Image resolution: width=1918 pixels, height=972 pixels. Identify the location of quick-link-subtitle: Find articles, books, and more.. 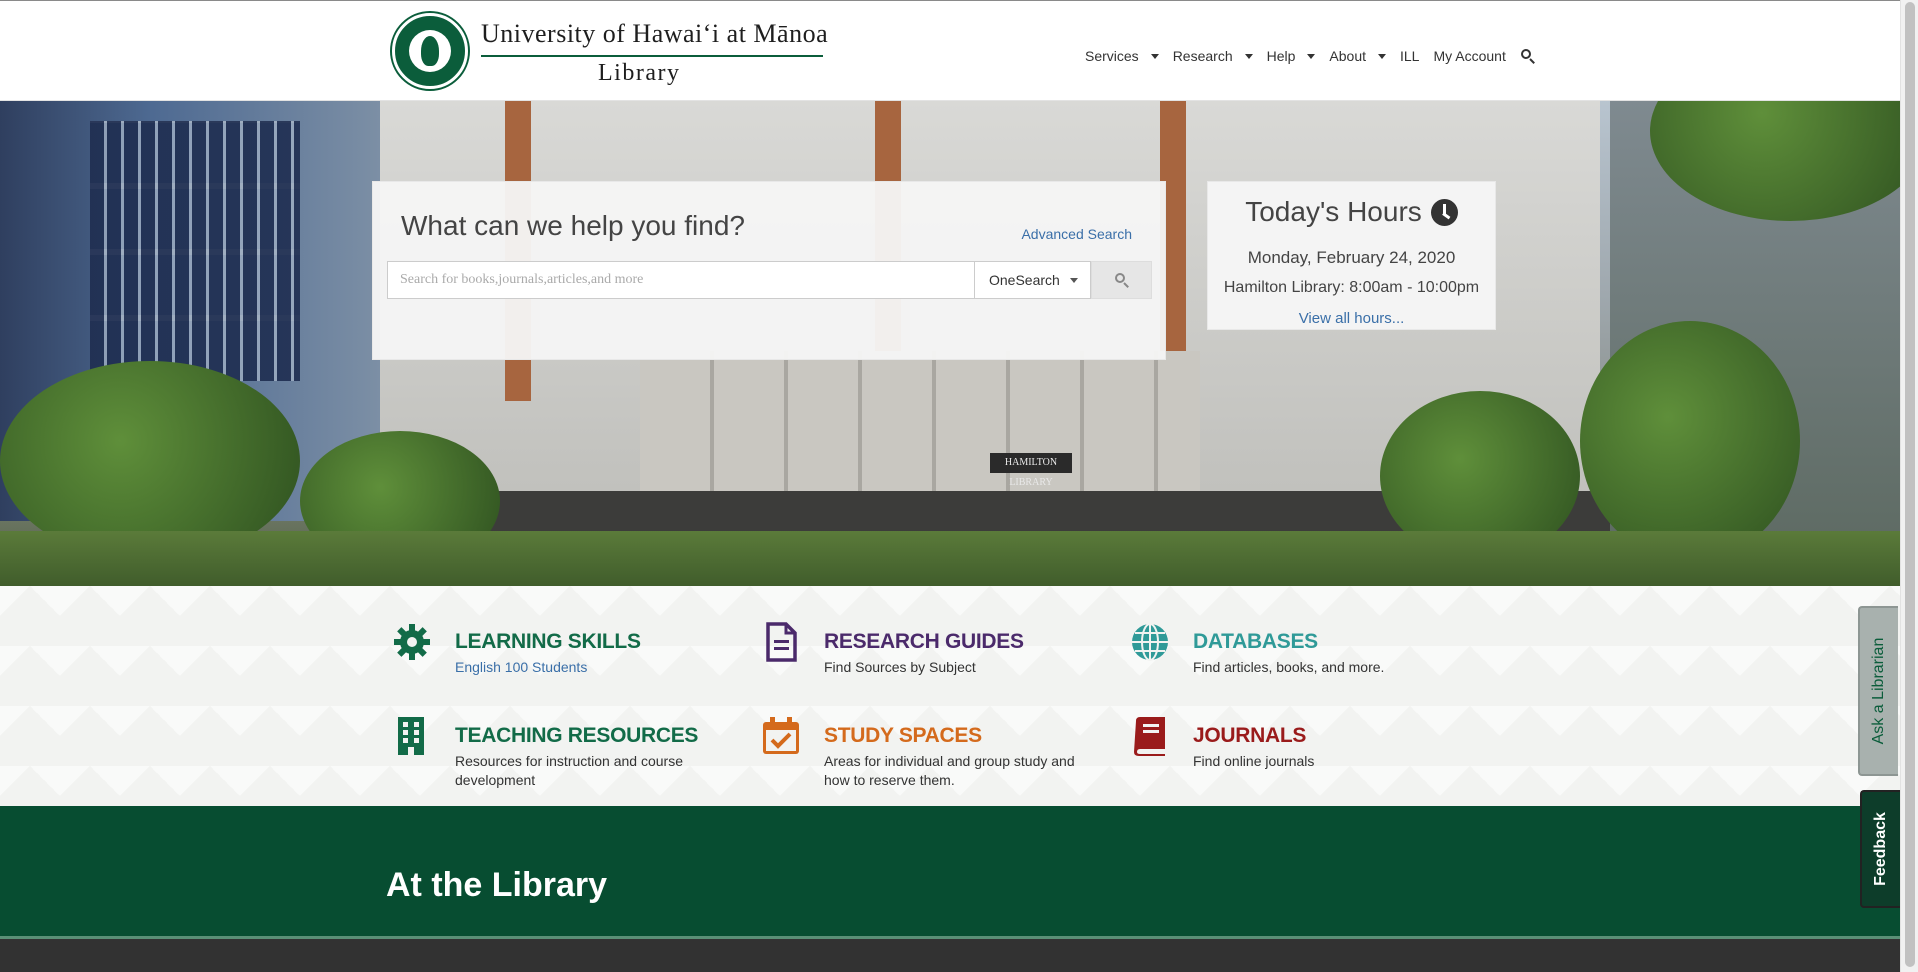
(1289, 667).